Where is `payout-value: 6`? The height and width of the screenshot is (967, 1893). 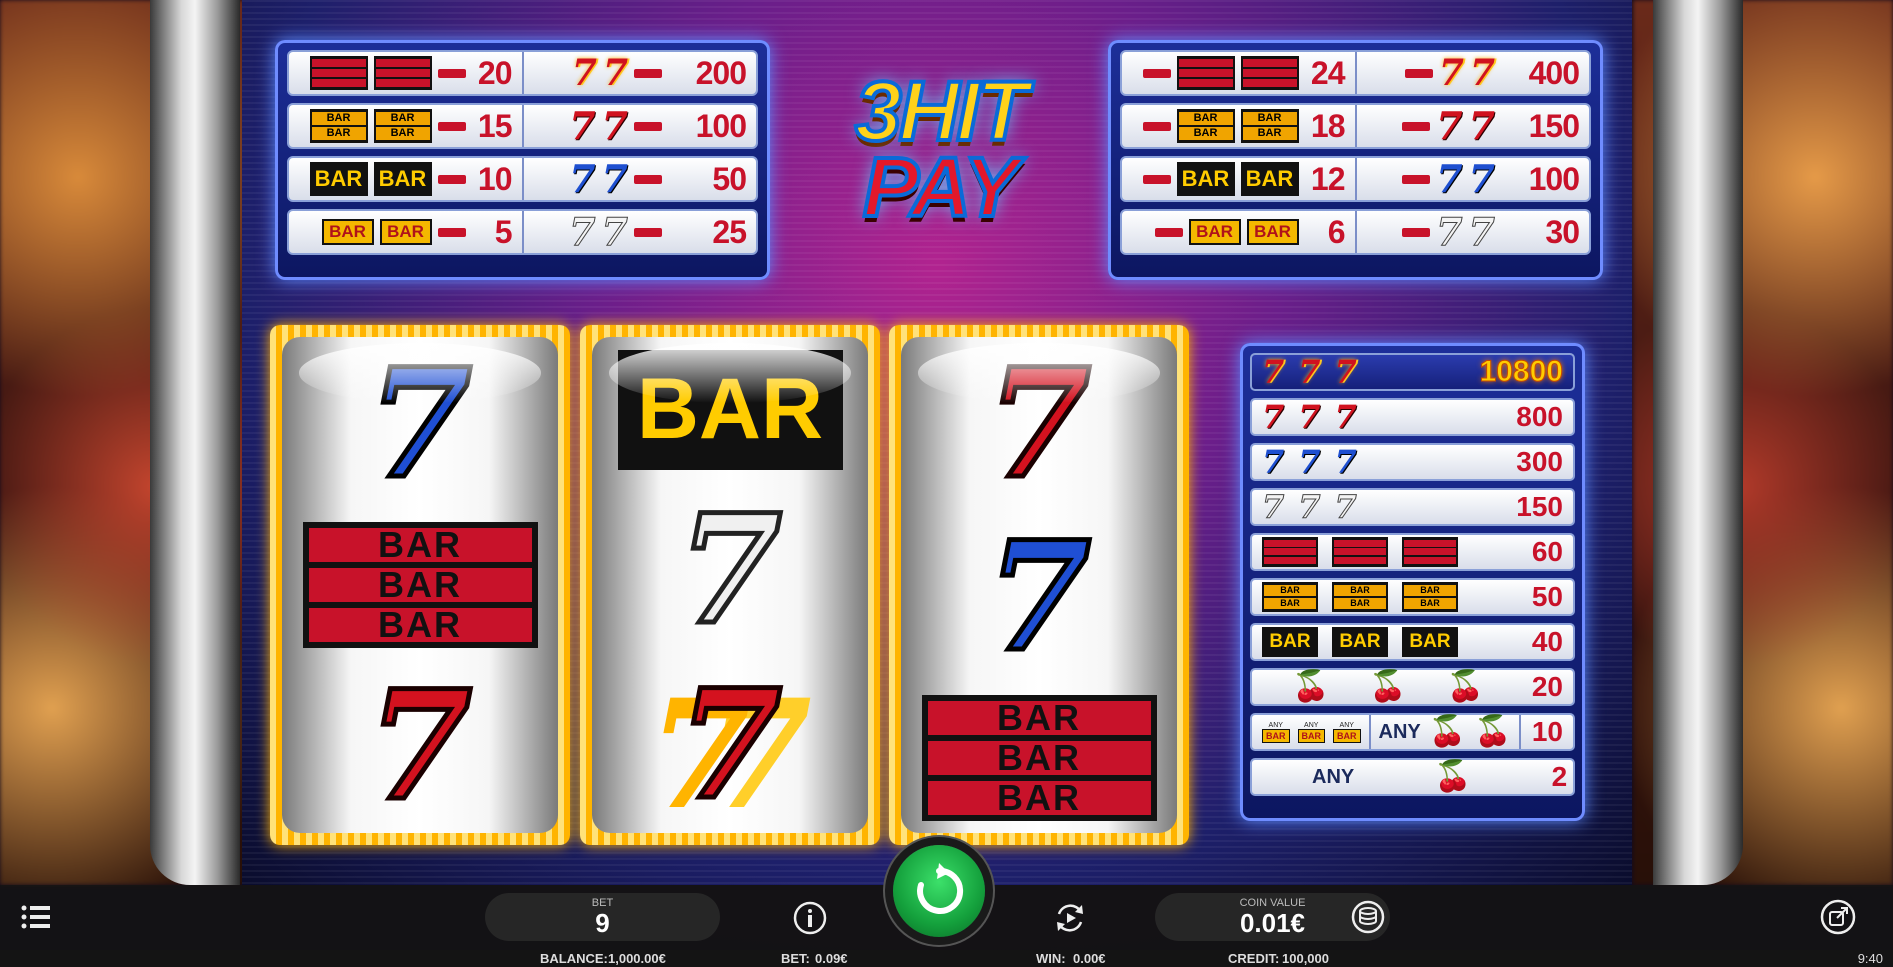
payout-value: 6 is located at coordinates (1336, 231).